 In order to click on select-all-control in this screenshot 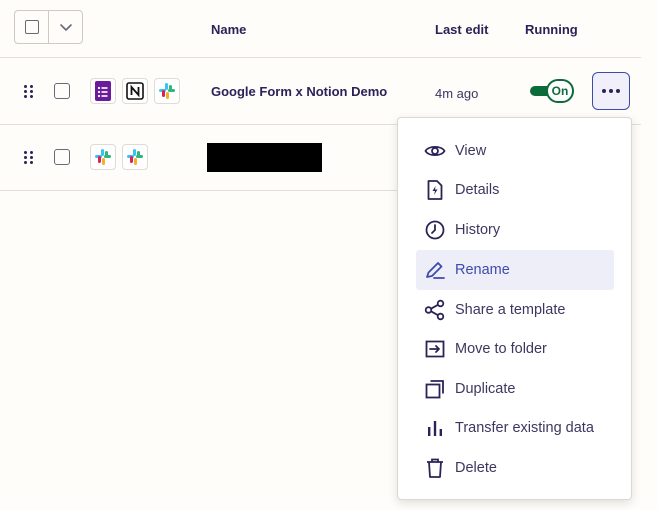, I will do `click(48, 27)`.